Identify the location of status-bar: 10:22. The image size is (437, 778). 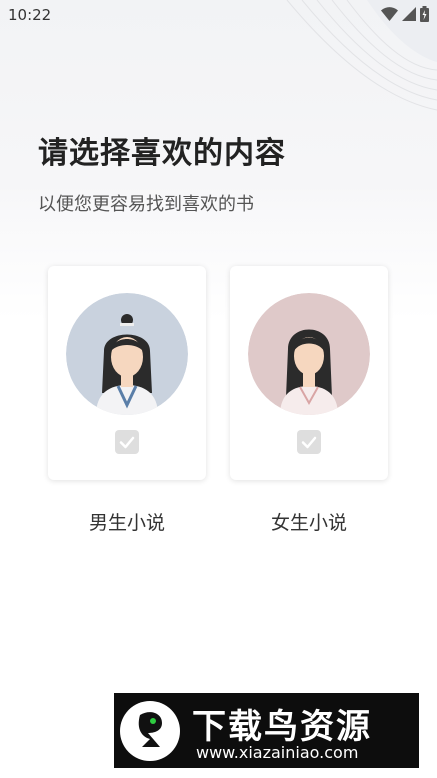
(218, 15).